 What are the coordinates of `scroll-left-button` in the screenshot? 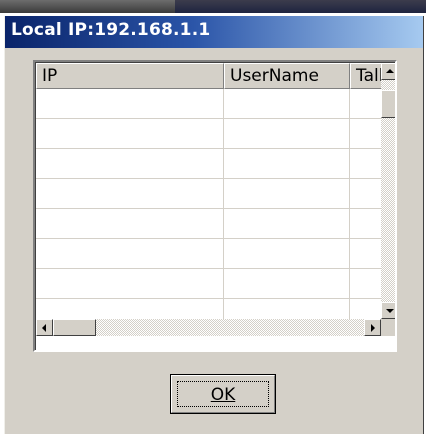 It's located at (44, 327).